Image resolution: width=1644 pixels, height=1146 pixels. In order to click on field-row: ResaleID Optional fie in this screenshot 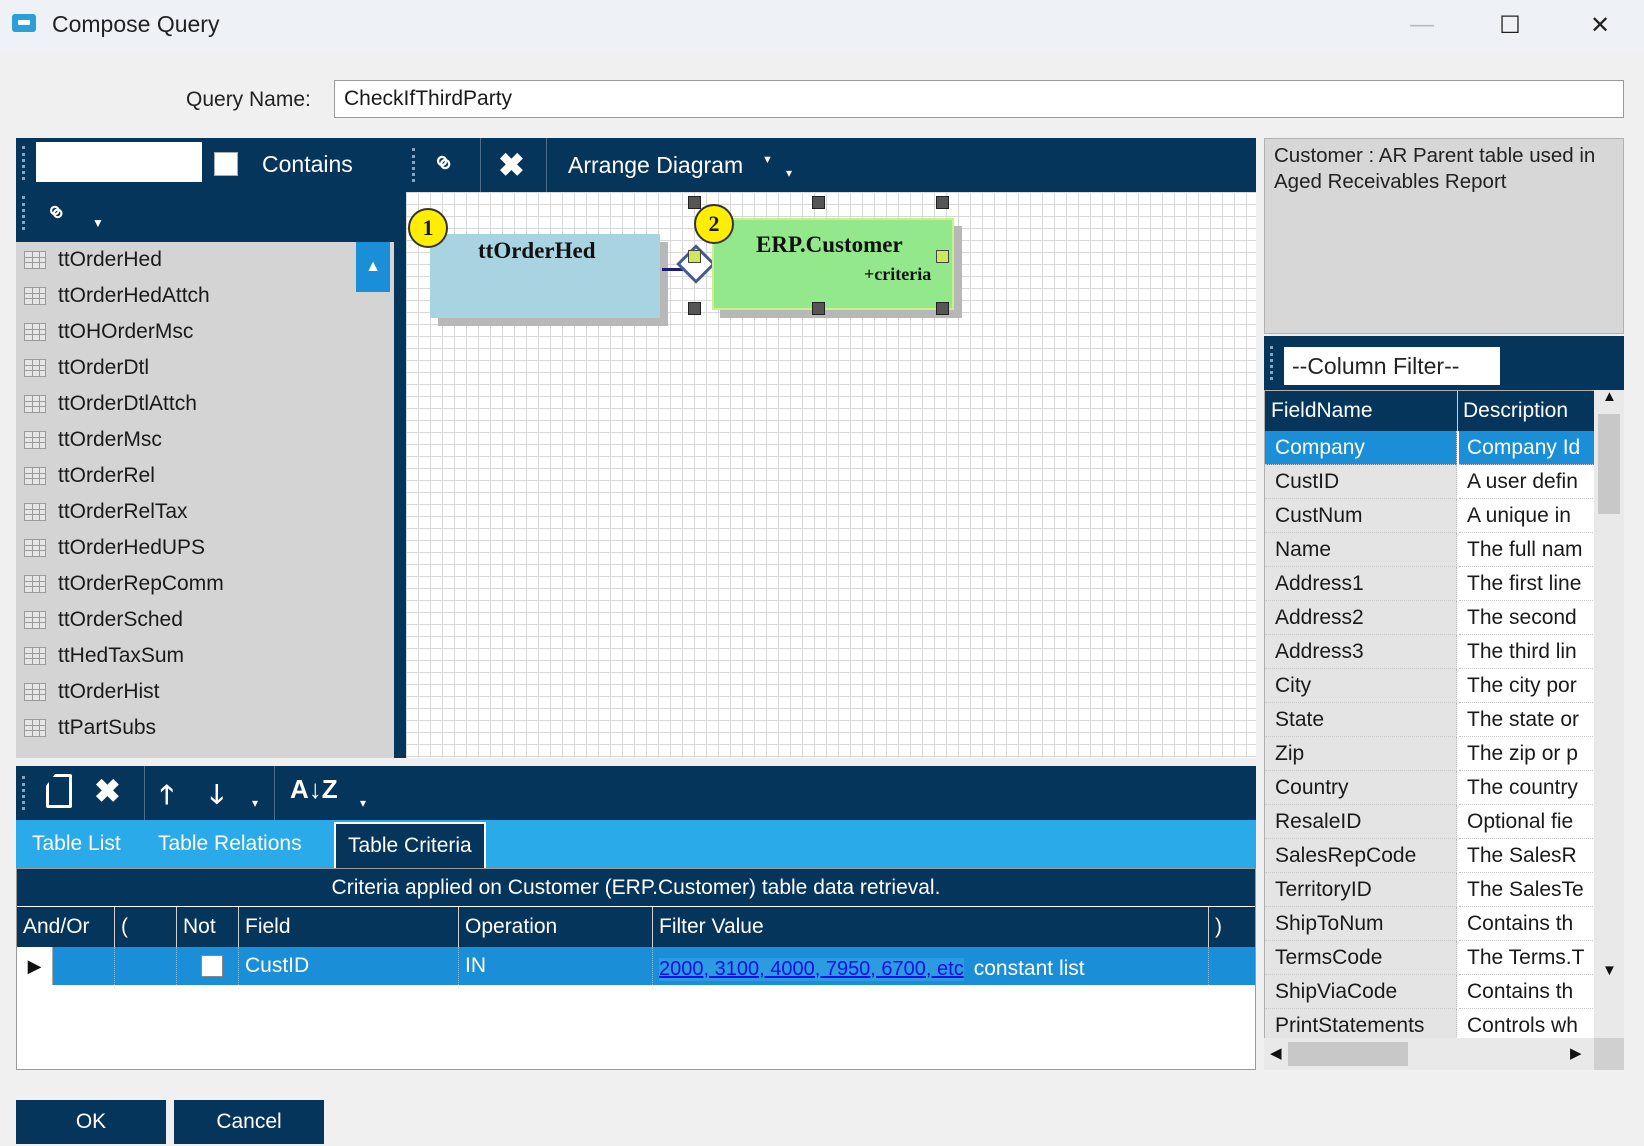, I will do `click(1430, 822)`.